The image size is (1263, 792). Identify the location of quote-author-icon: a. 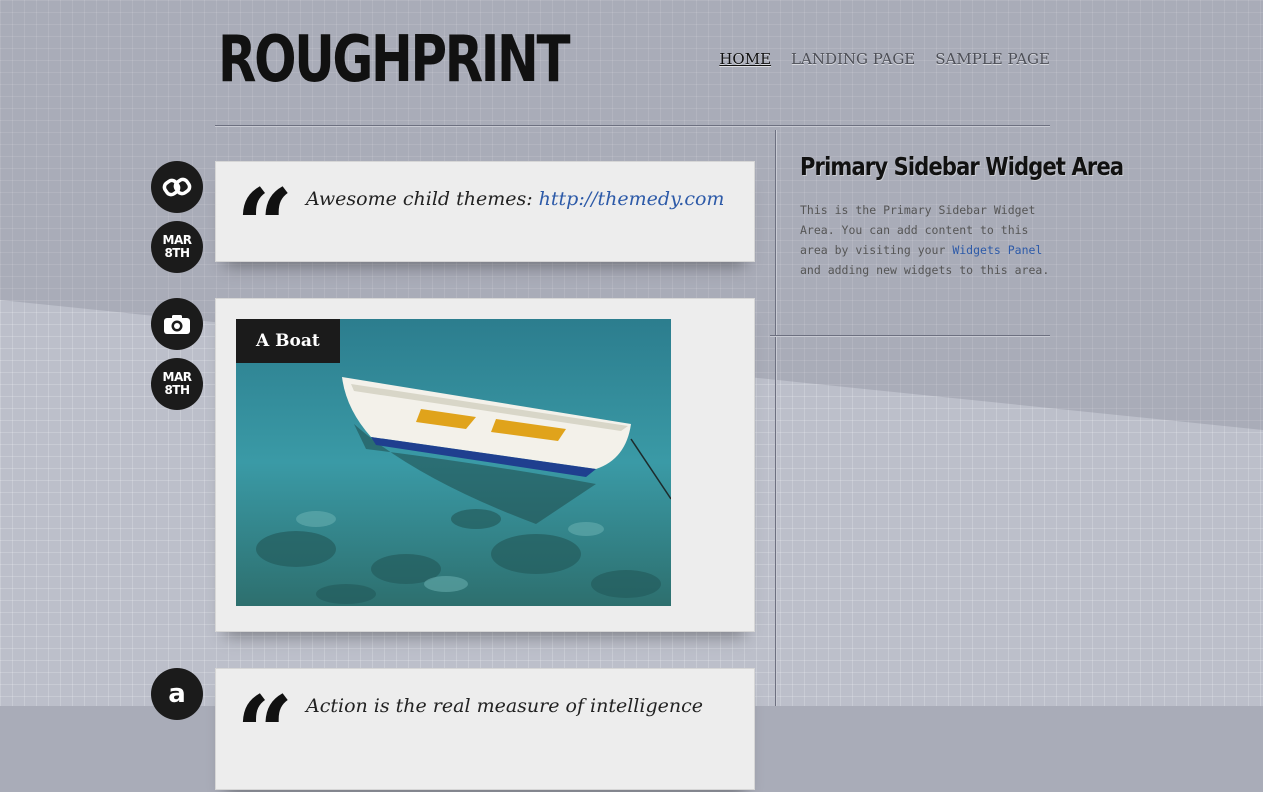
(177, 694).